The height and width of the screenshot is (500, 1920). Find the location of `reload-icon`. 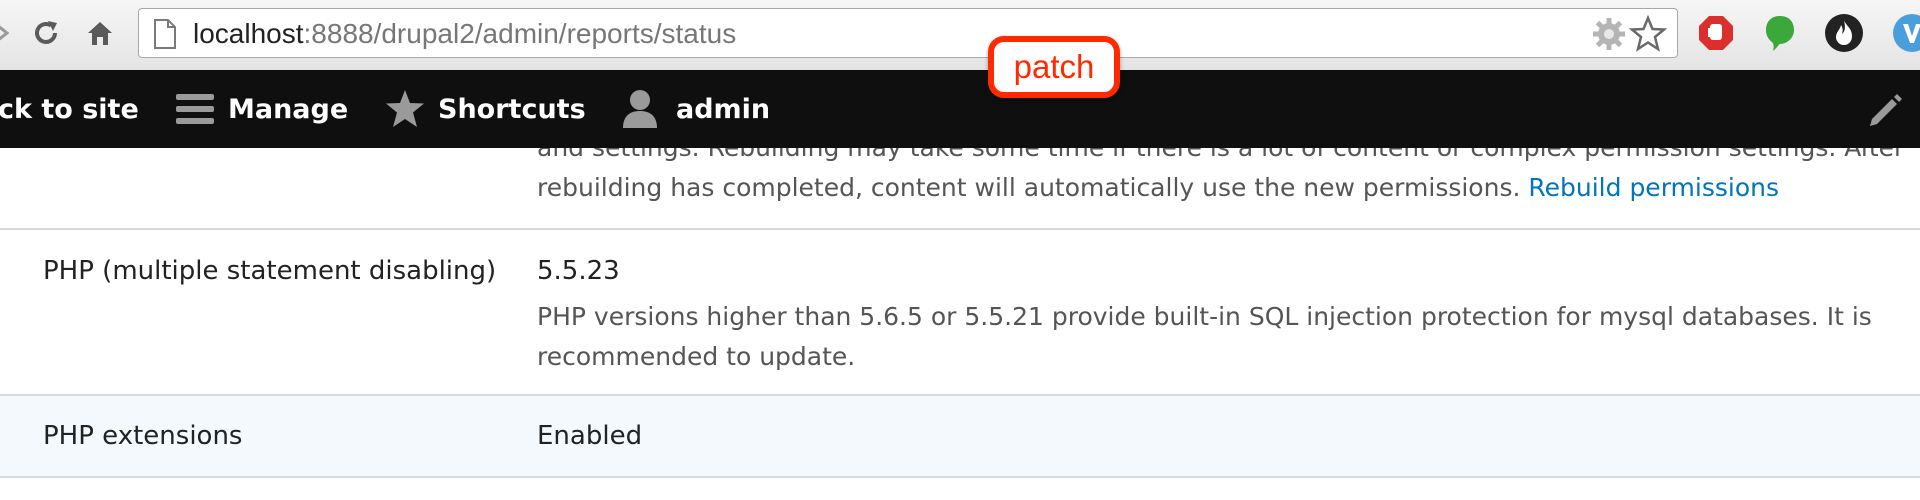

reload-icon is located at coordinates (46, 32).